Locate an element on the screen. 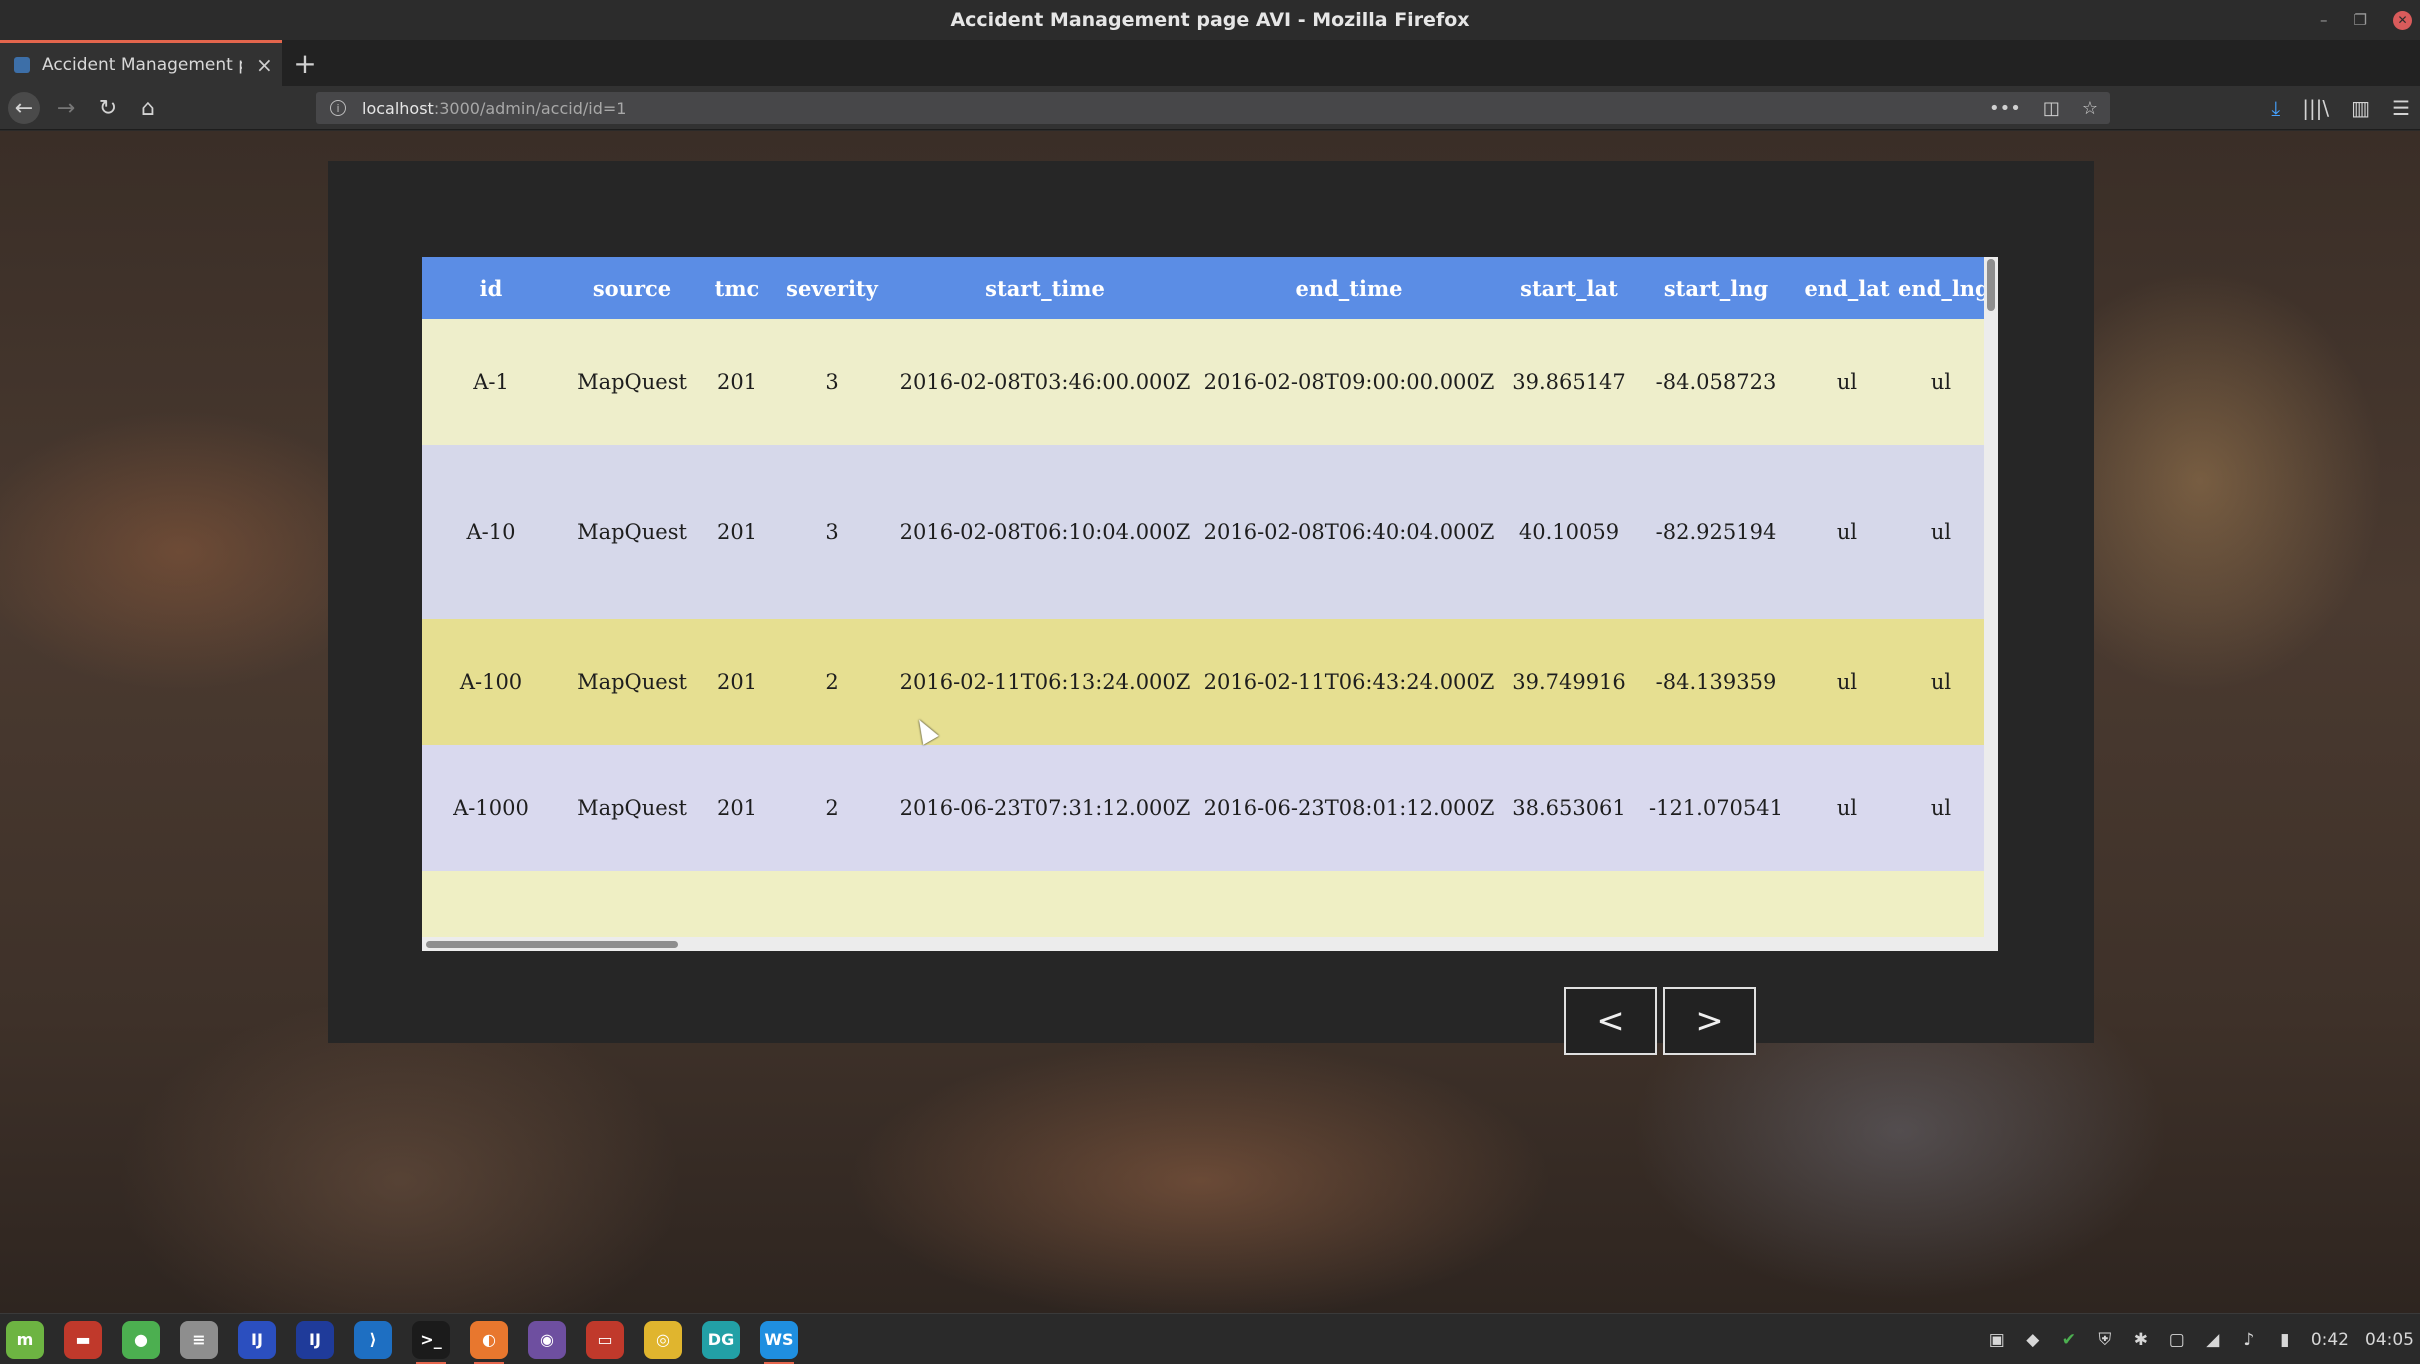 The height and width of the screenshot is (1364, 2420). keyboard-icon: ▢ is located at coordinates (2177, 1340).